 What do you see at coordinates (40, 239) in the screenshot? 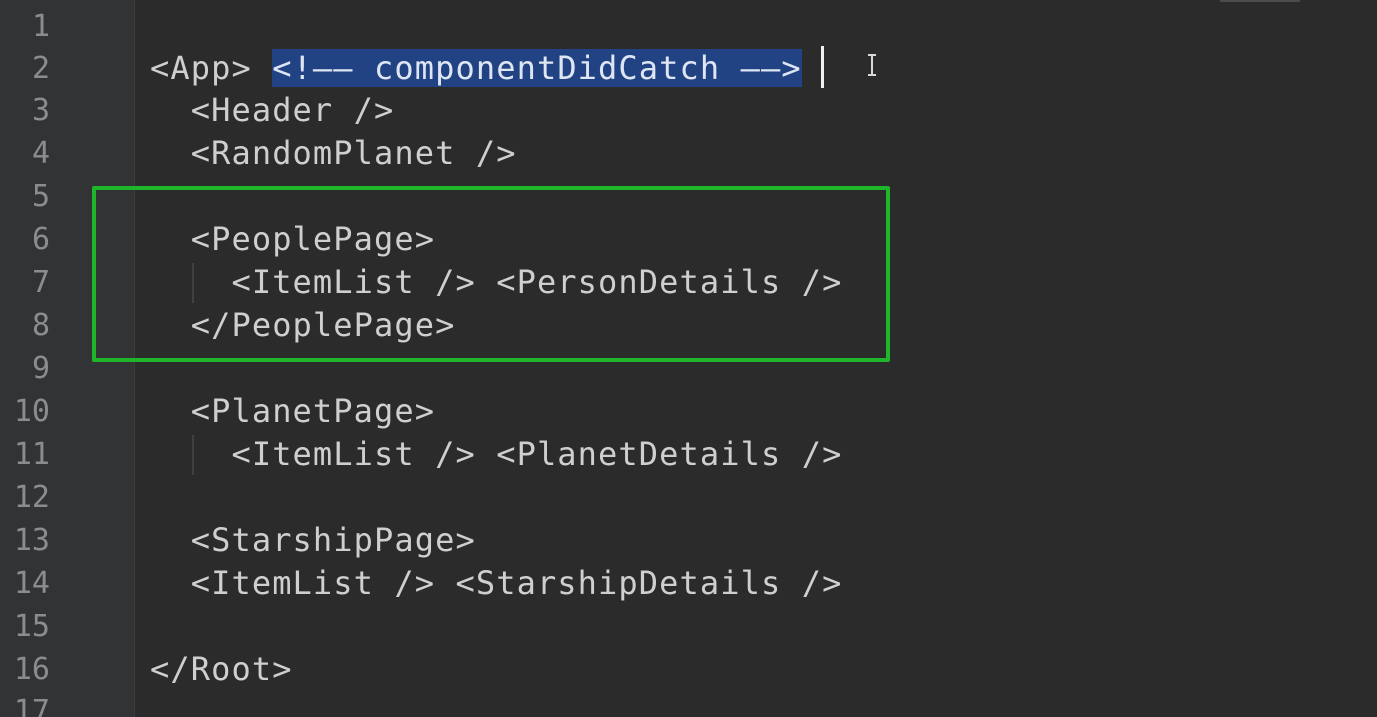
I see `line-number: 6` at bounding box center [40, 239].